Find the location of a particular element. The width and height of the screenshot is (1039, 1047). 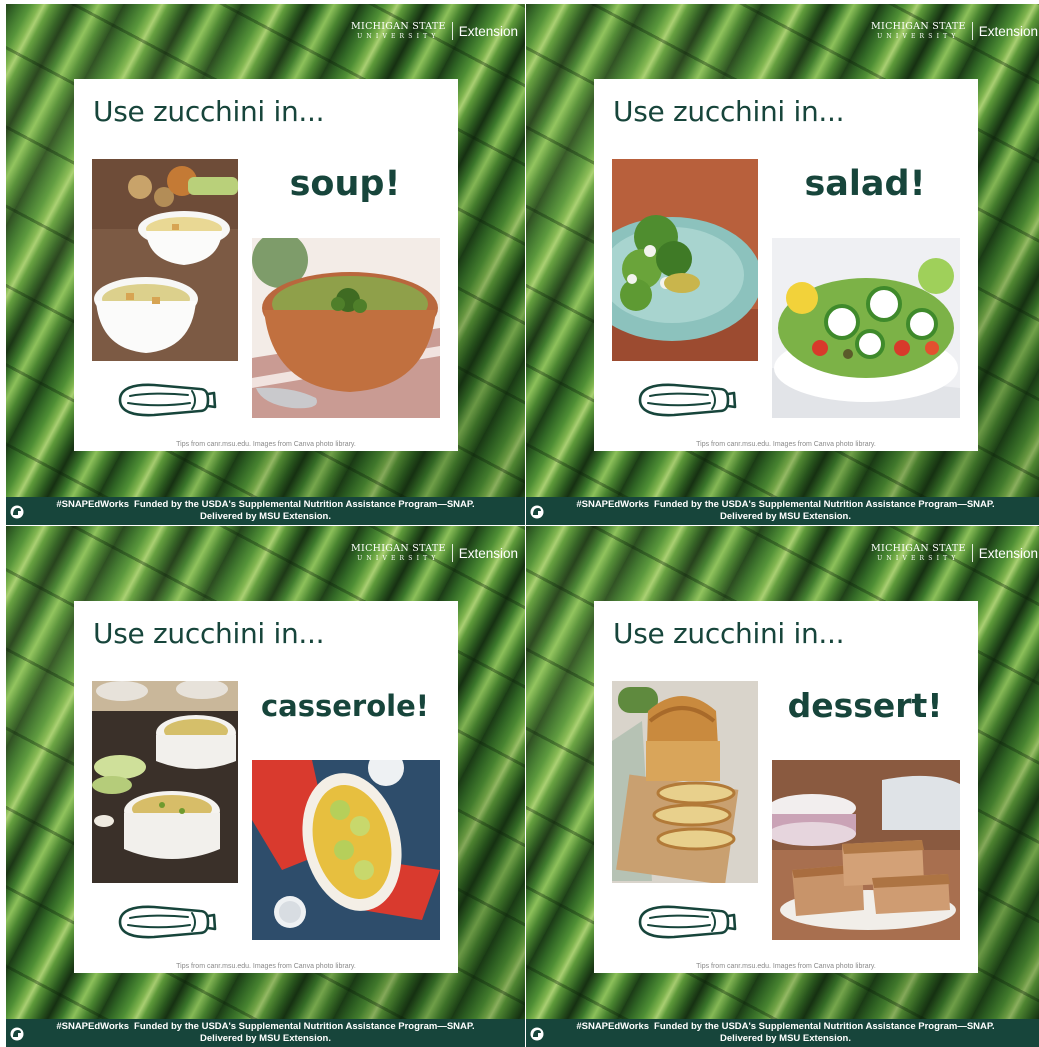

featured-word: salad! is located at coordinates (865, 184).